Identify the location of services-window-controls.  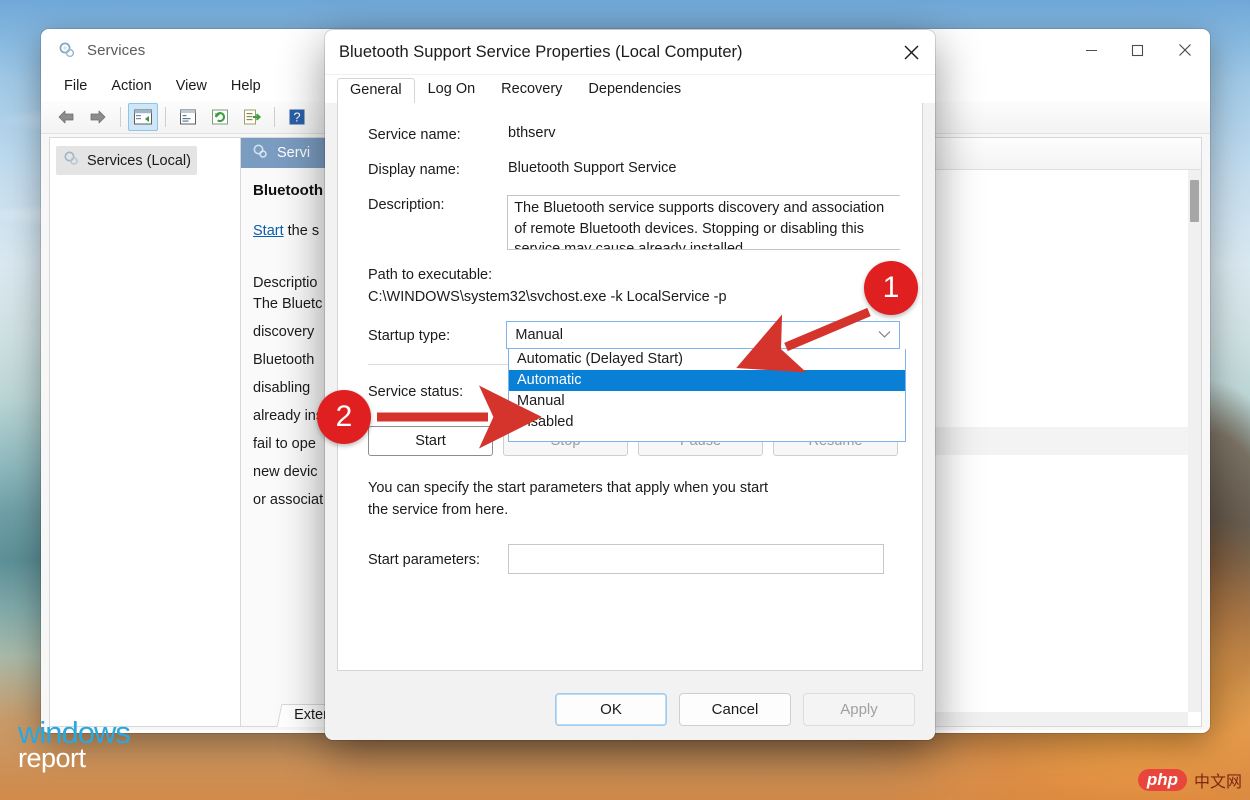
(1139, 50).